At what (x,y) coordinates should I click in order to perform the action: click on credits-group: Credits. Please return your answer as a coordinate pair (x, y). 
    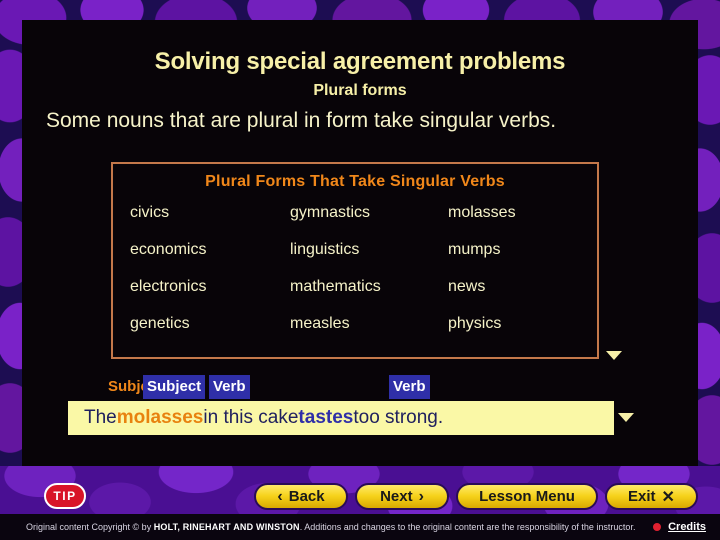
    Looking at the image, I should click on (679, 527).